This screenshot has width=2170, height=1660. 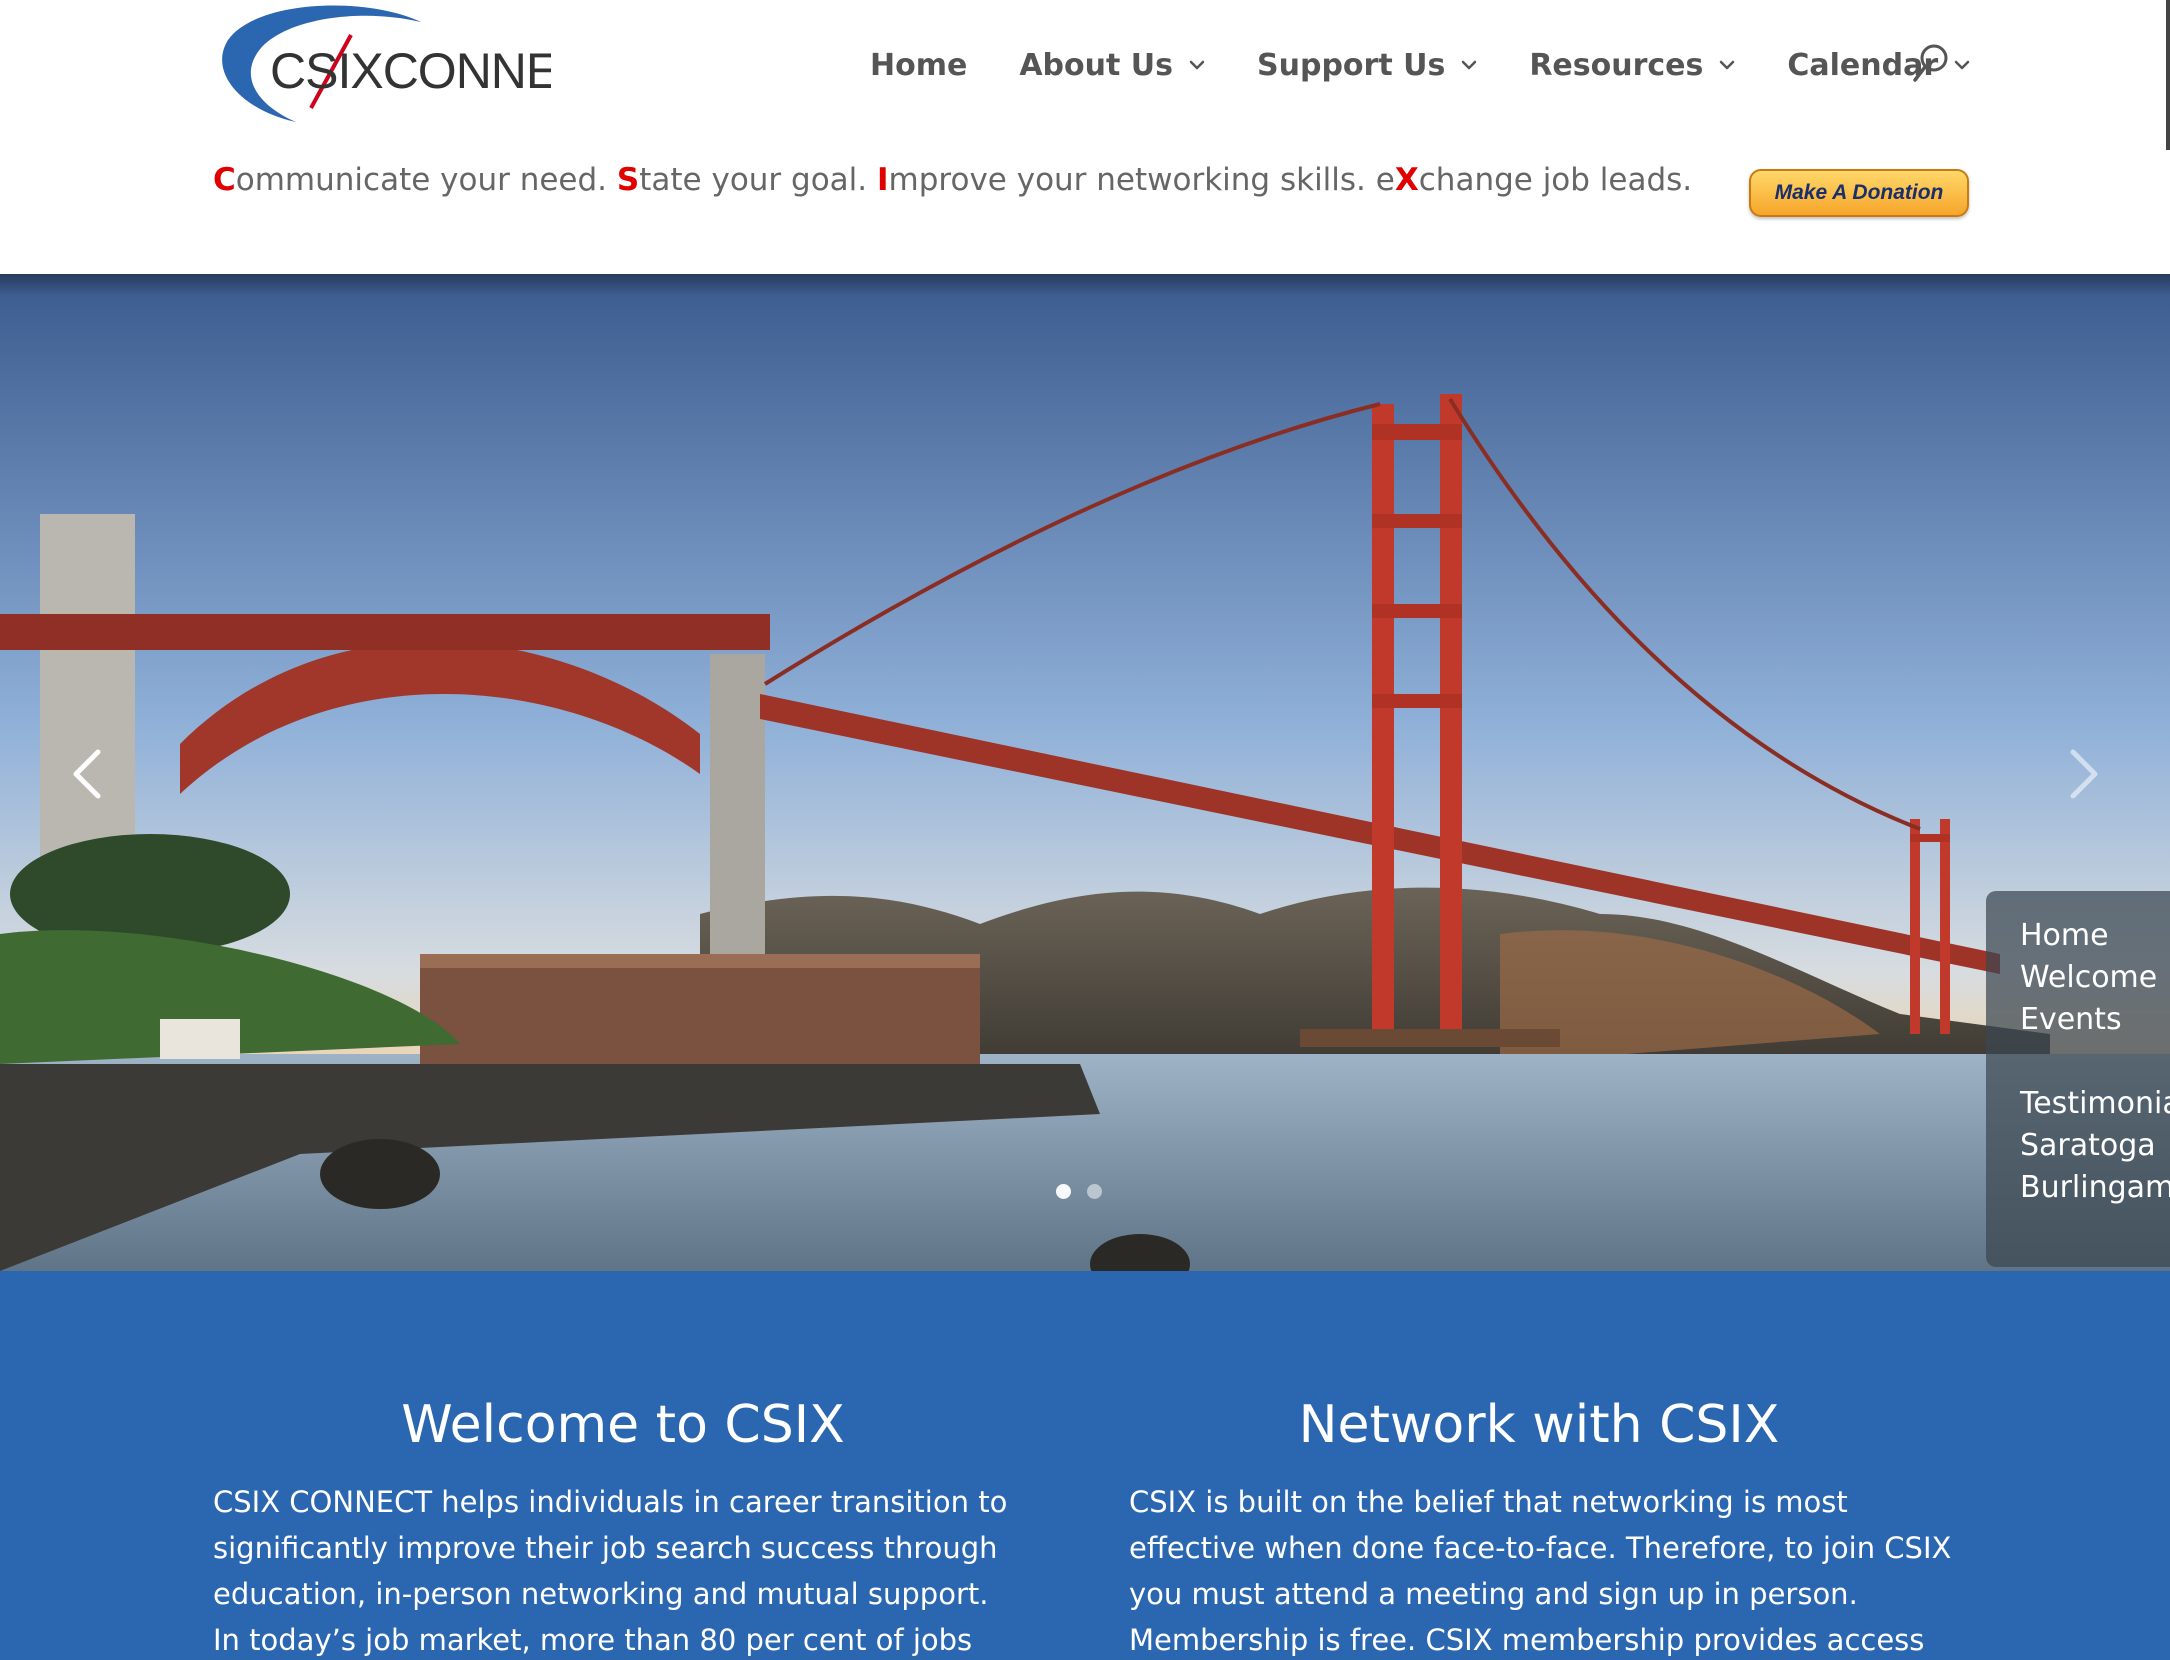 I want to click on welcome-title: Welcome to CSIX, so click(x=623, y=1425).